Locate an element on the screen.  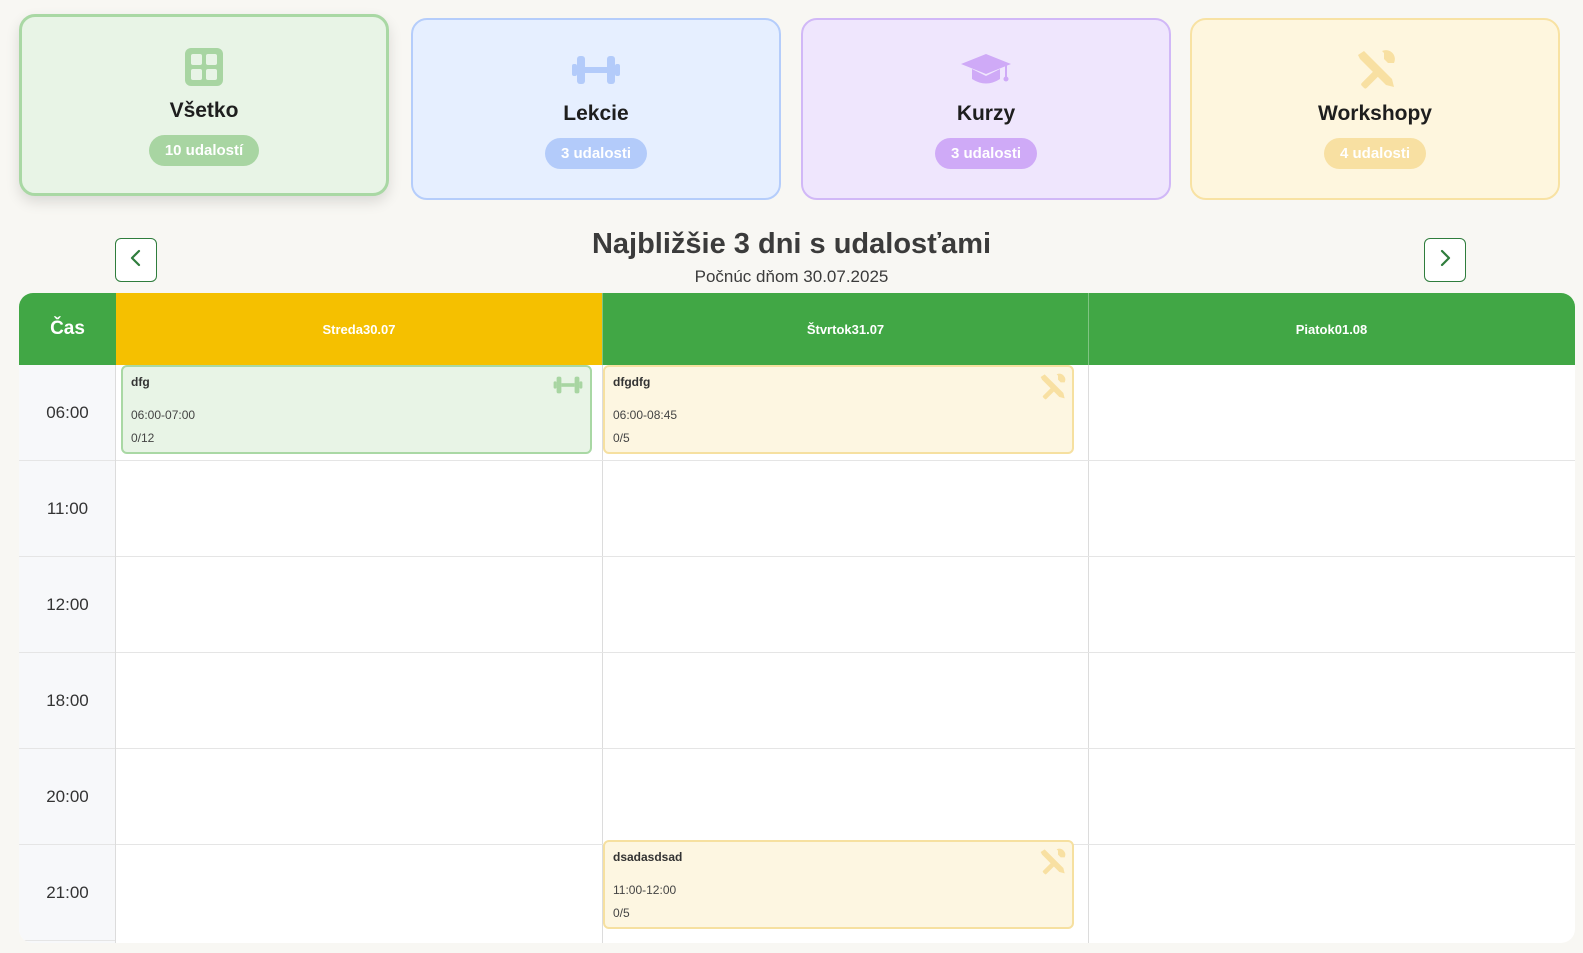
category-card-workshopy: Workshopy 4 udalosti is located at coordinates (1375, 109).